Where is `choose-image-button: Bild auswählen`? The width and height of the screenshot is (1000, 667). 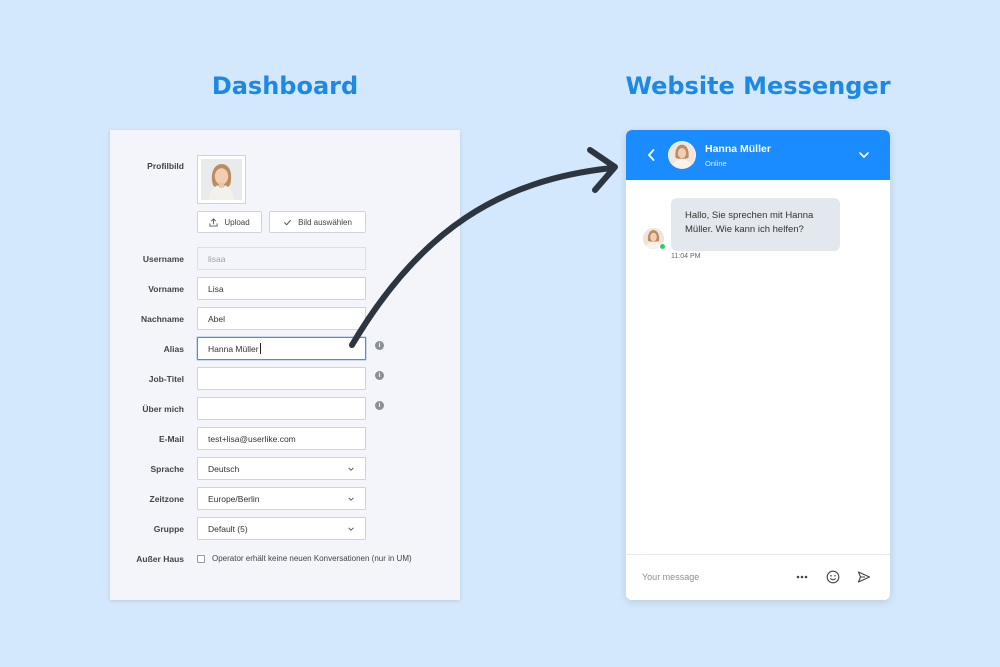 choose-image-button: Bild auswählen is located at coordinates (317, 222).